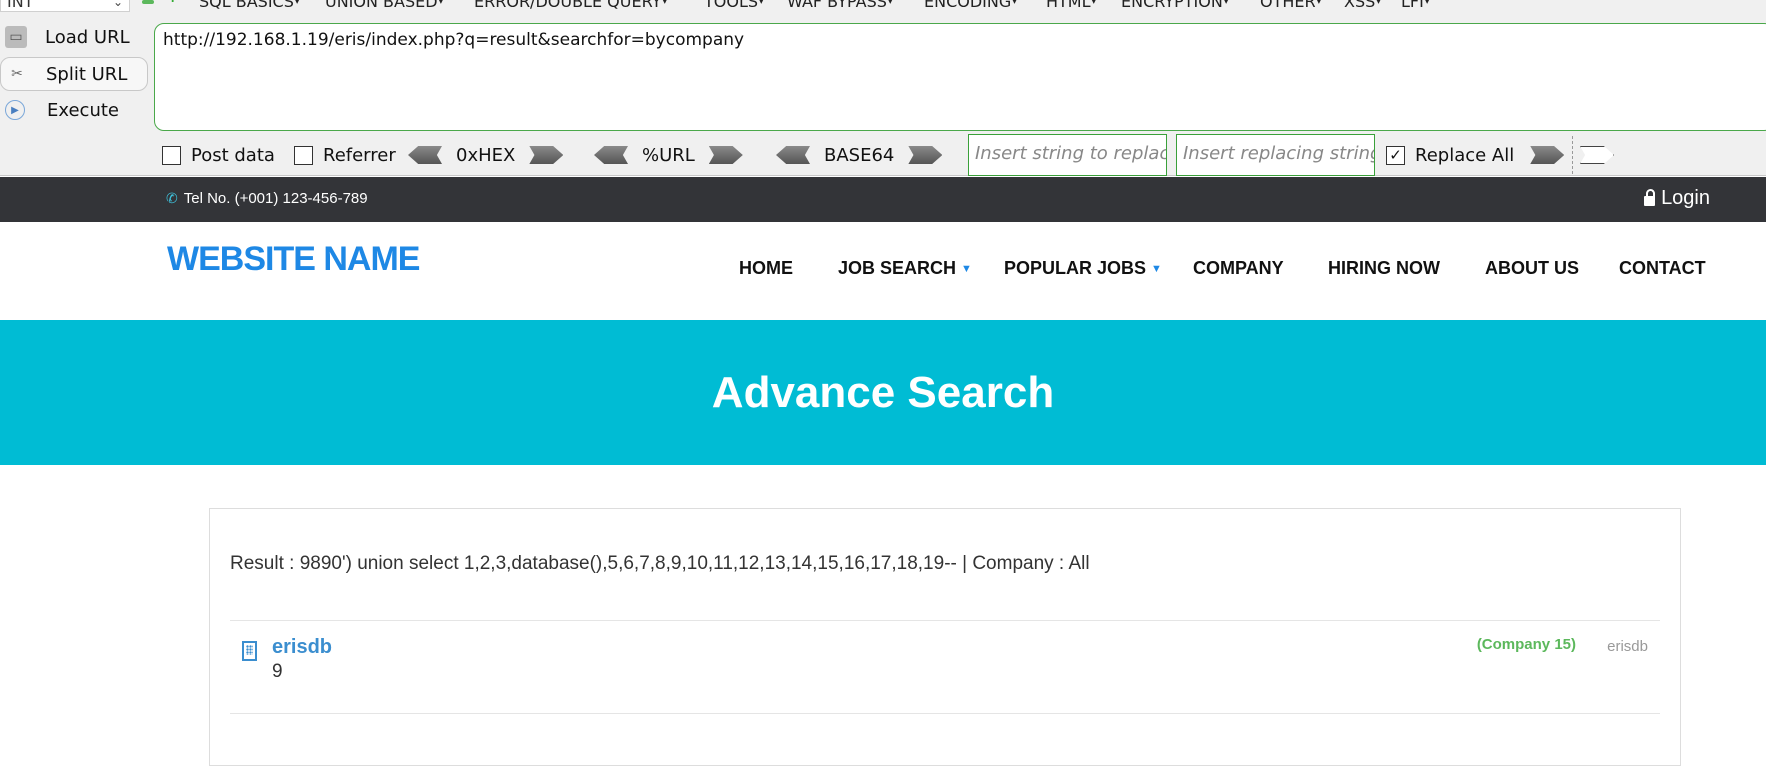 Image resolution: width=1766 pixels, height=769 pixels. I want to click on hackbar-type-select-value: INT, so click(20, 5).